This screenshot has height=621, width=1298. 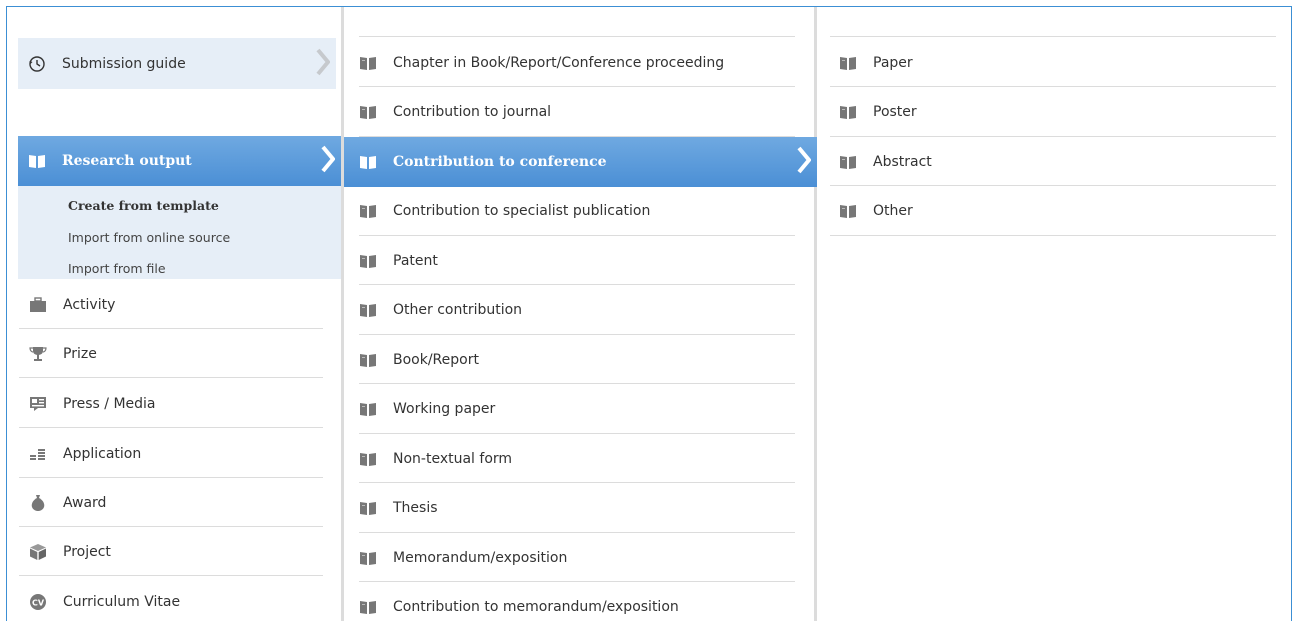 What do you see at coordinates (577, 260) in the screenshot?
I see `output-type-patent: Patent` at bounding box center [577, 260].